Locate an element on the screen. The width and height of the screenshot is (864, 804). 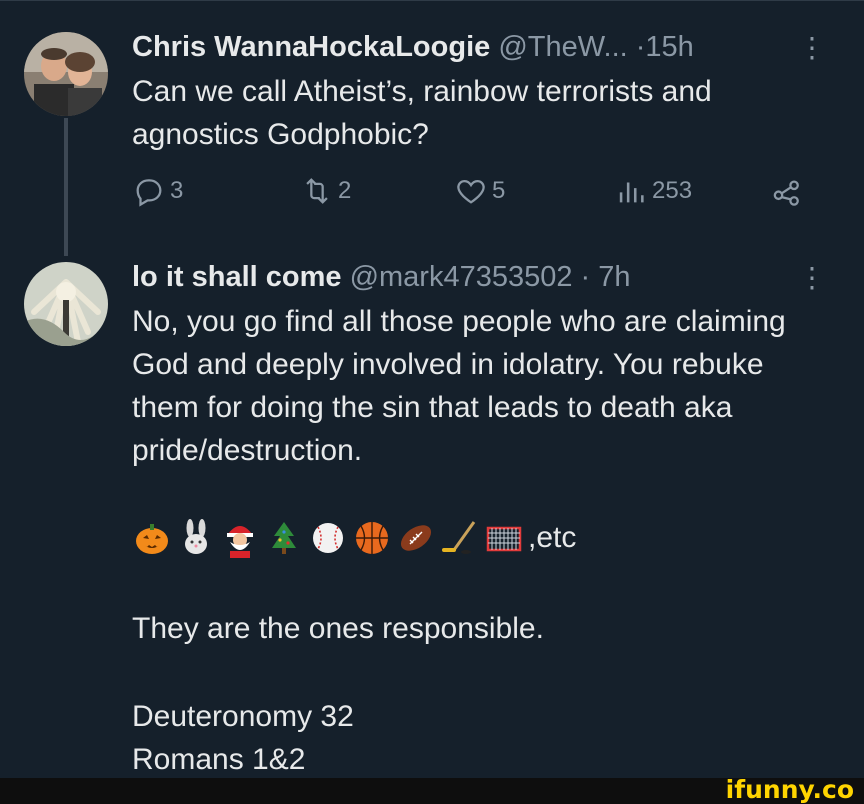
like-count: 5 is located at coordinates (499, 190).